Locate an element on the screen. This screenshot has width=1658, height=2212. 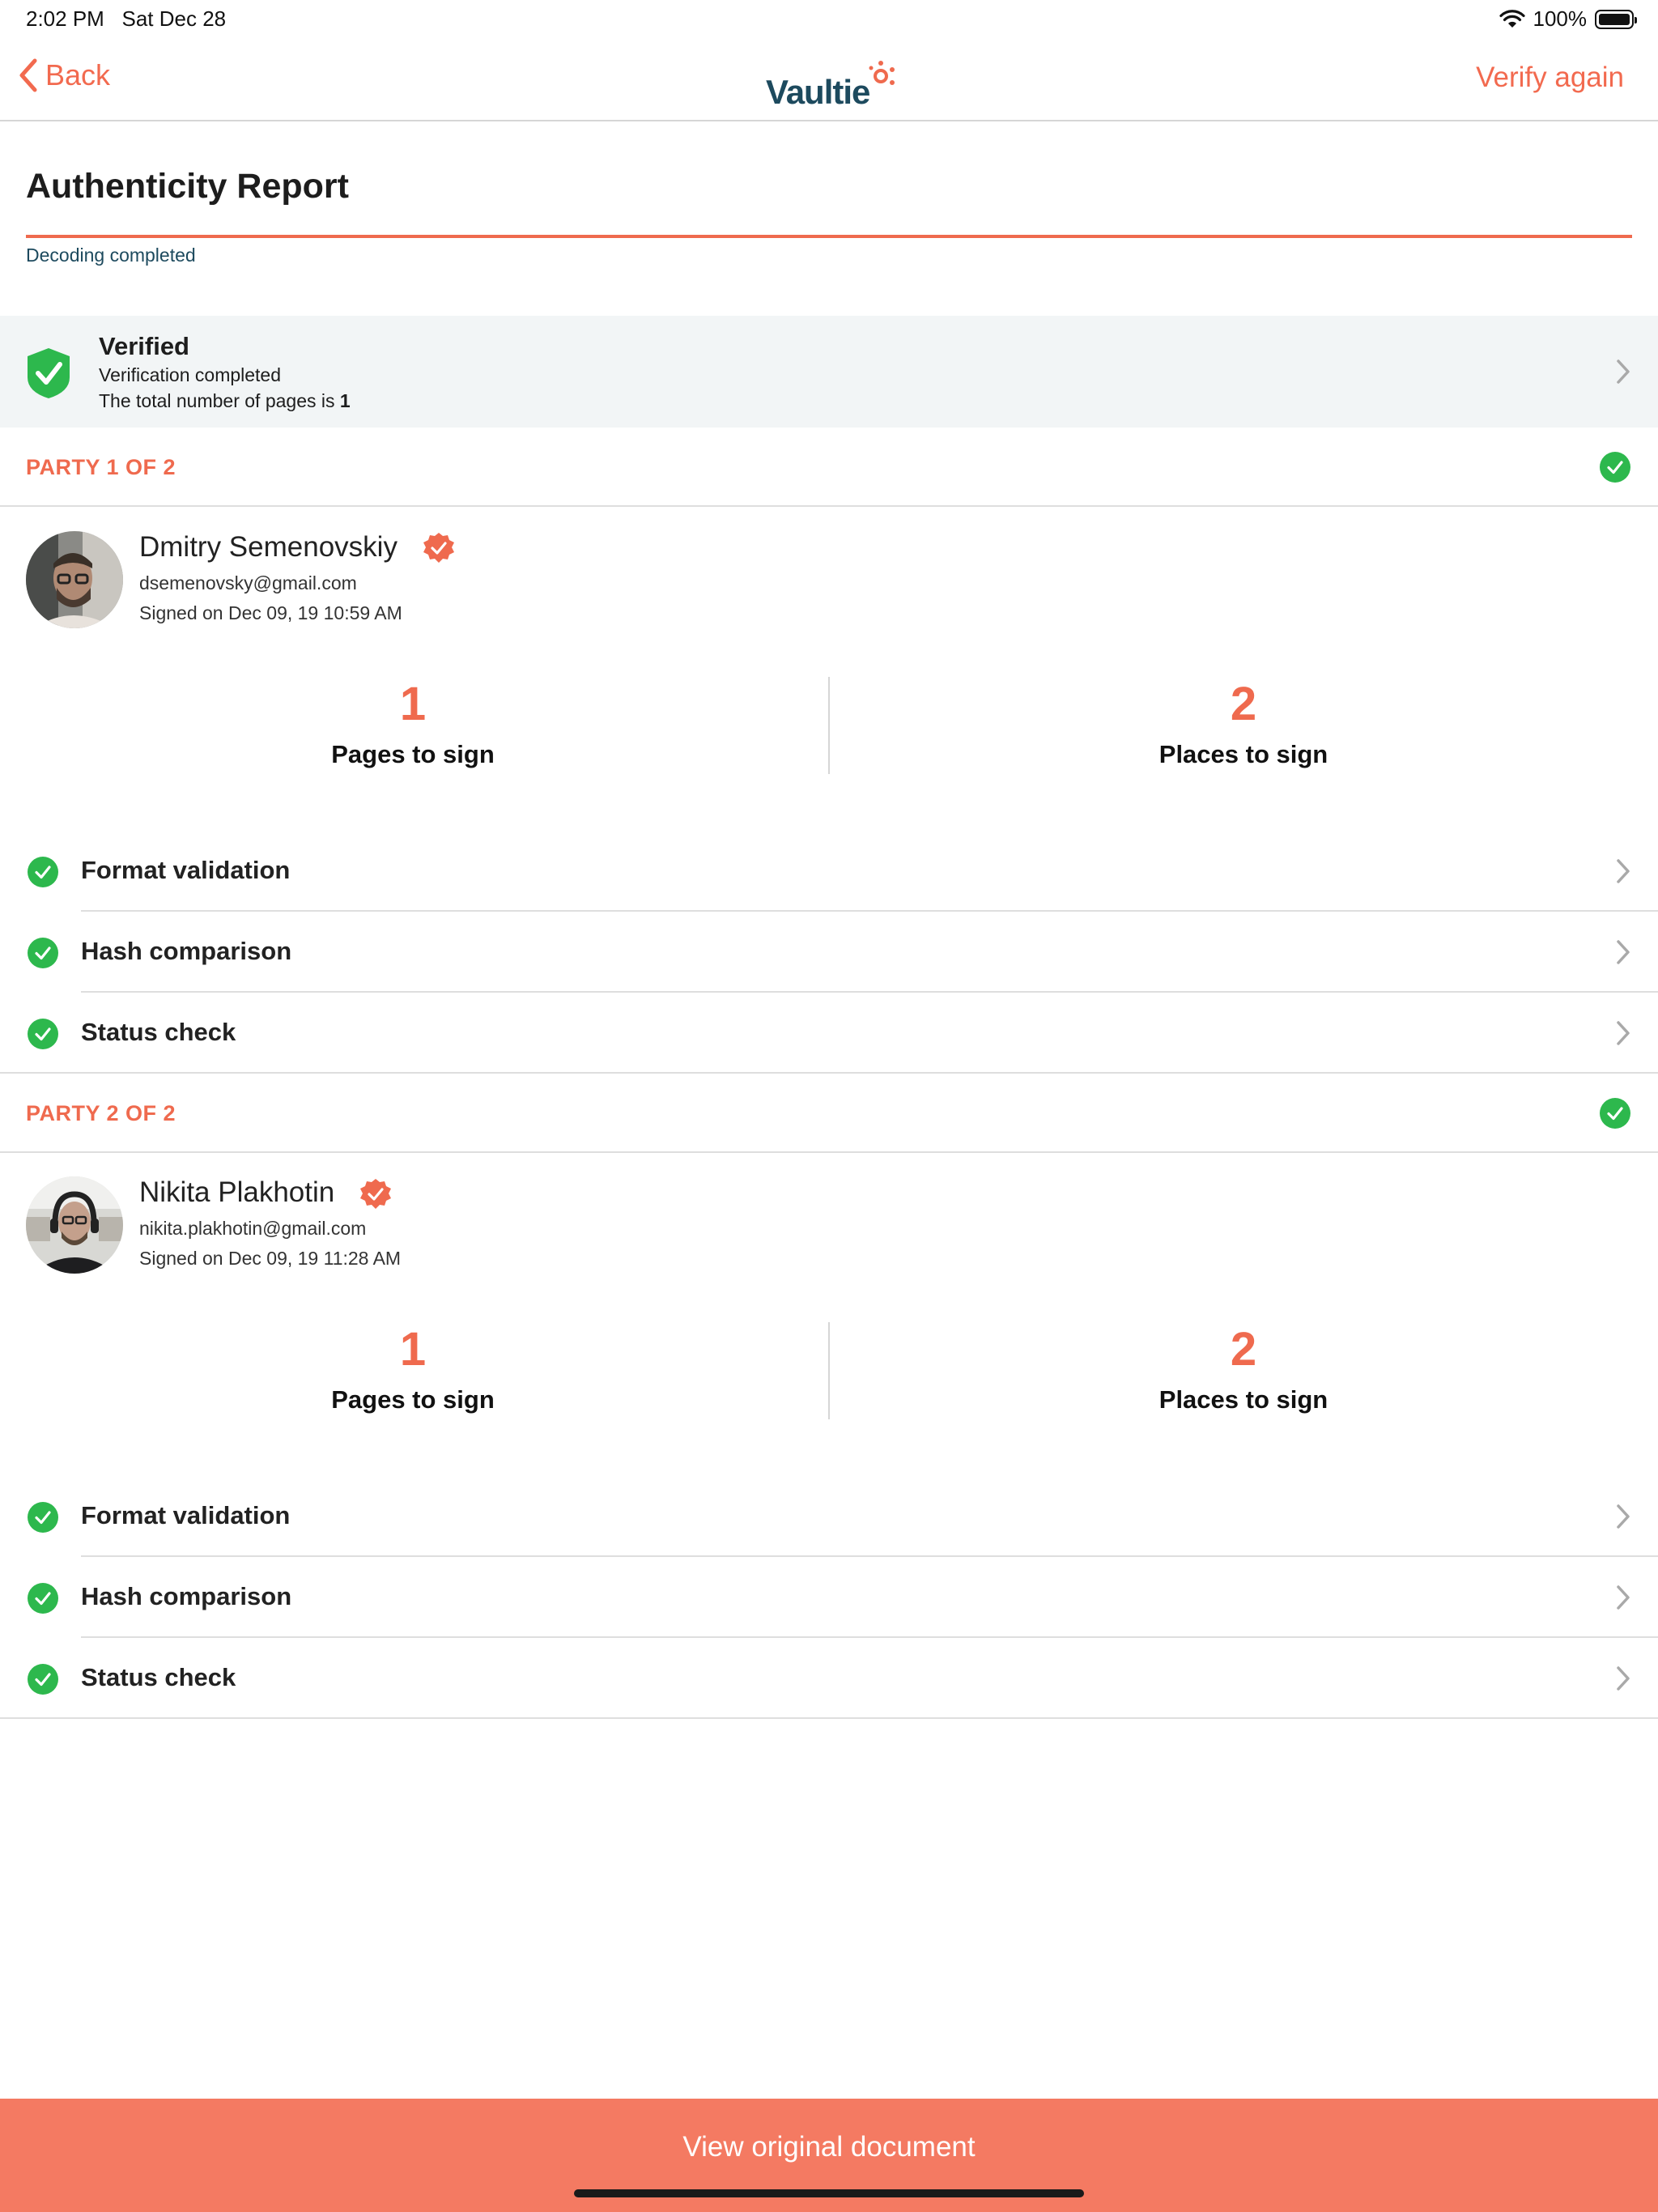
page-title: Authenticity Report is located at coordinates (187, 186).